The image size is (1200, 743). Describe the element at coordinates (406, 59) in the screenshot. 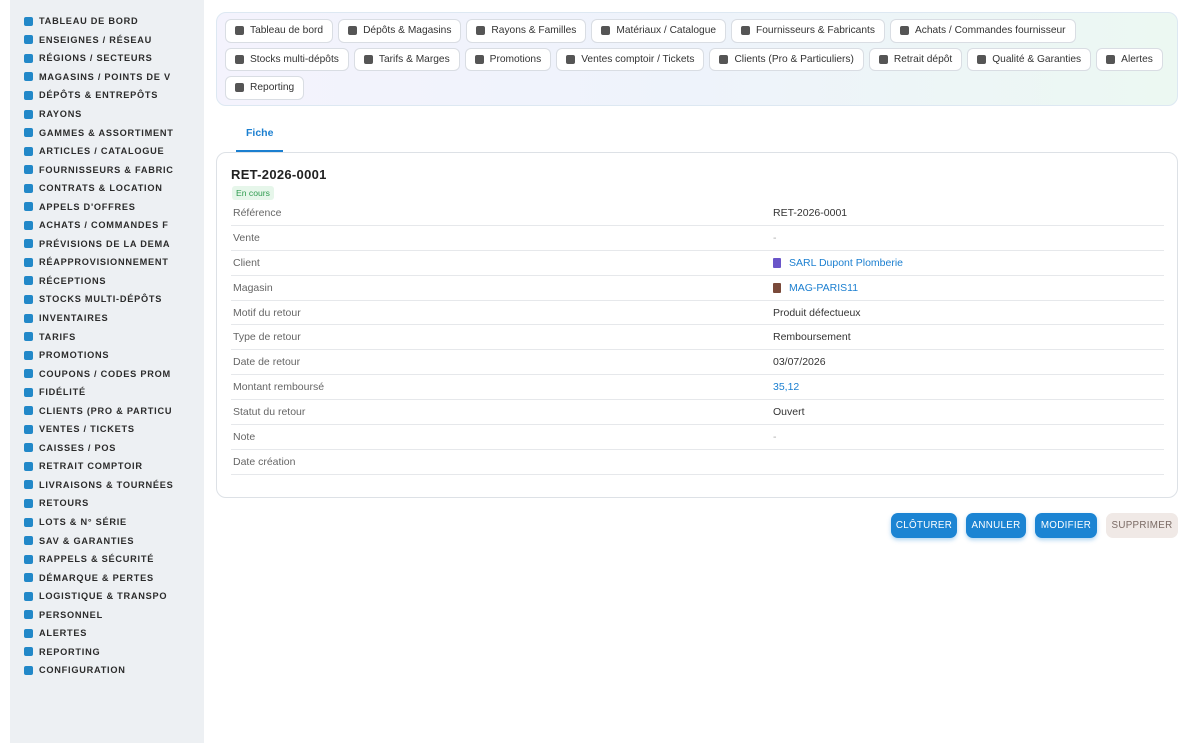

I see `shortcut-button: Tarifs & Marges` at that location.